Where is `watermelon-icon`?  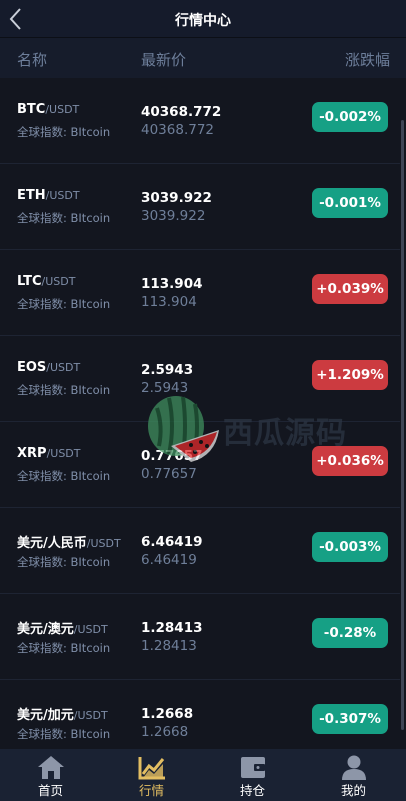
watermelon-icon is located at coordinates (183, 429).